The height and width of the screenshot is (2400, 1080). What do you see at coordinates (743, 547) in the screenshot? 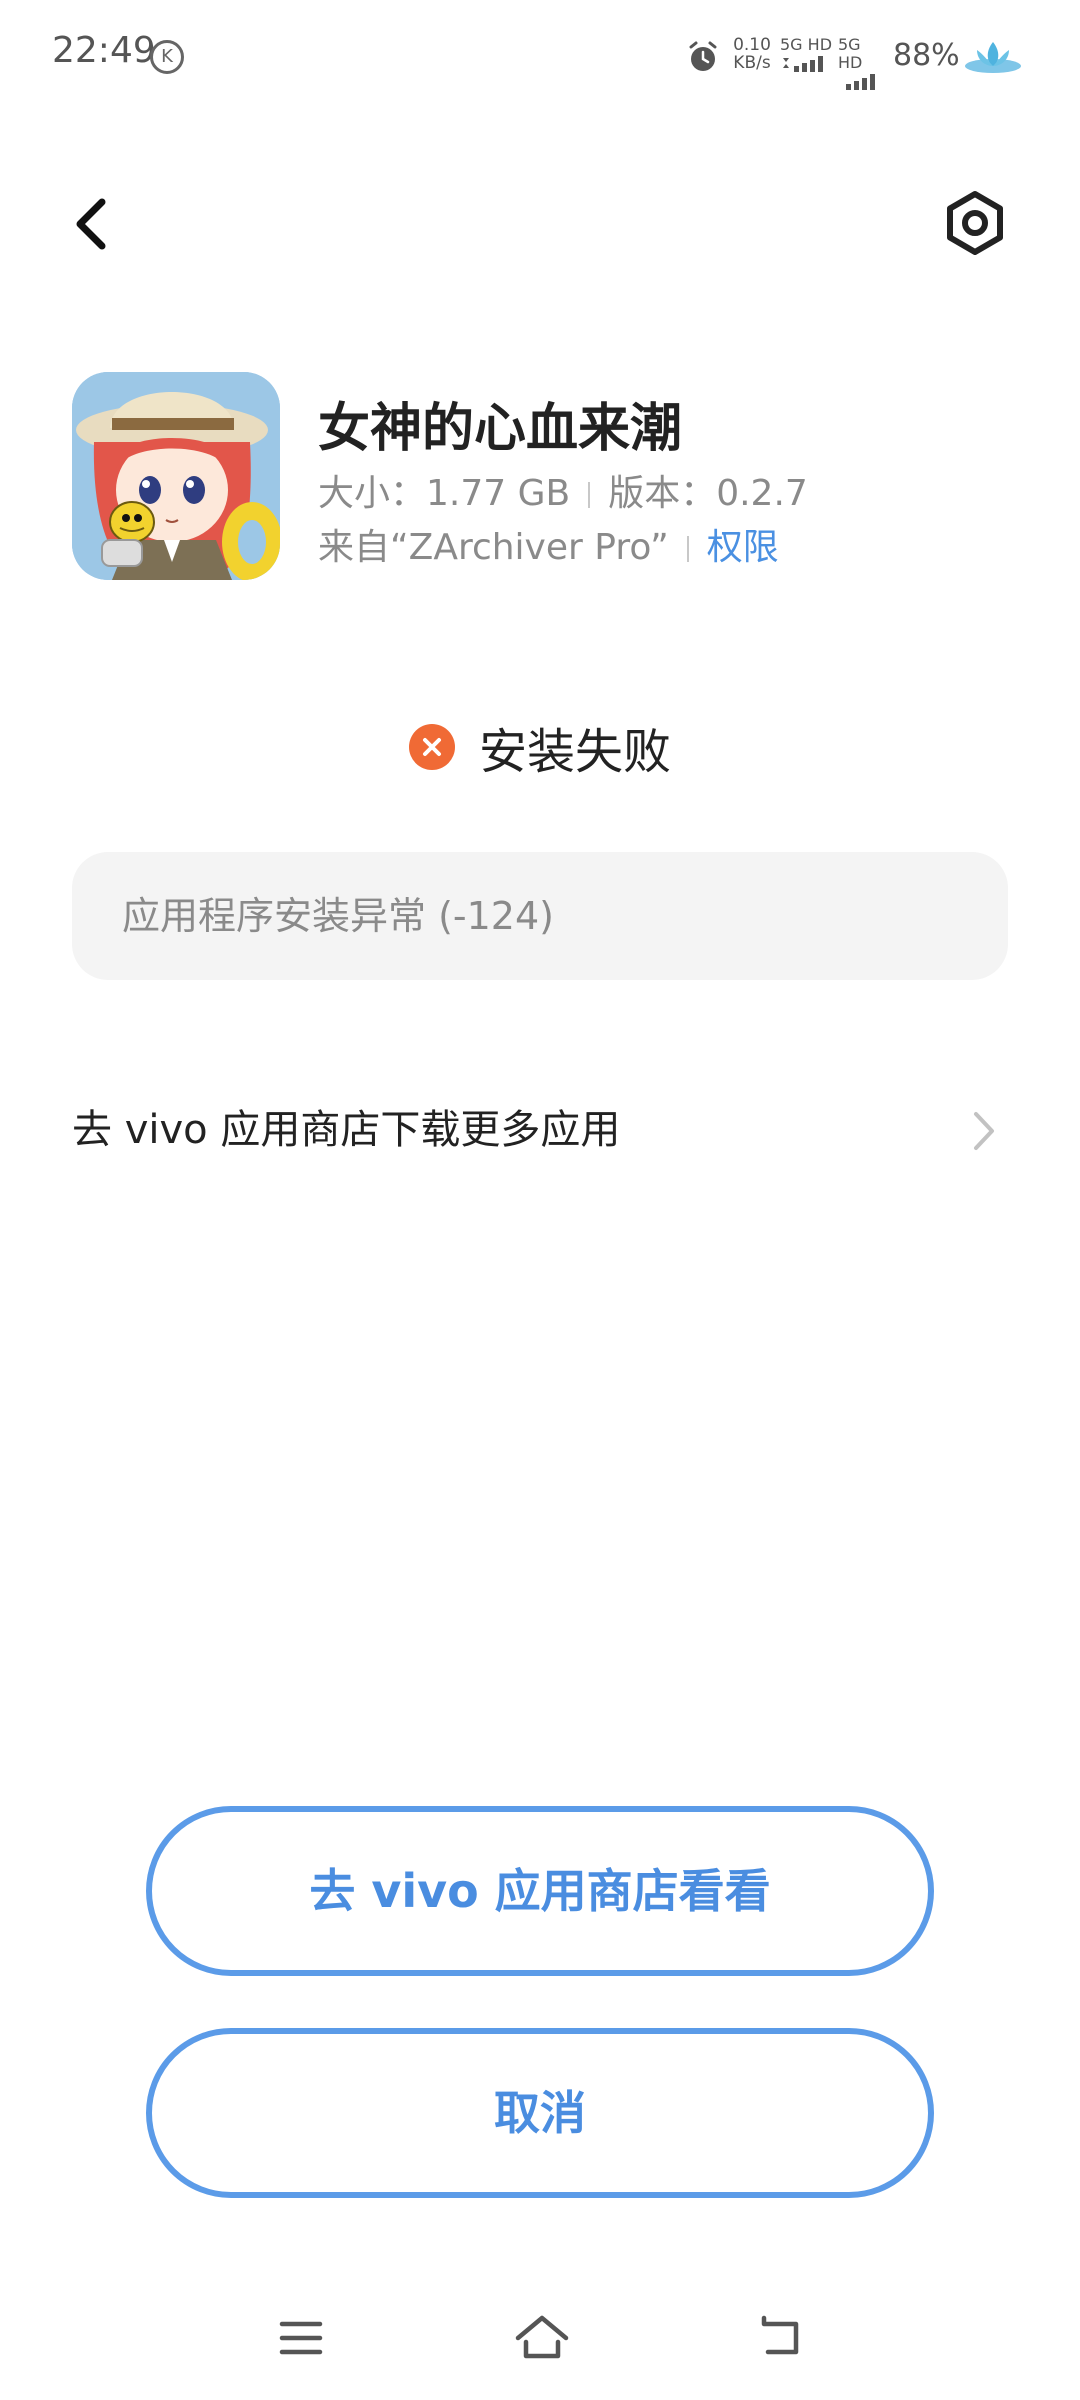
I see `permissions-link: 权限` at bounding box center [743, 547].